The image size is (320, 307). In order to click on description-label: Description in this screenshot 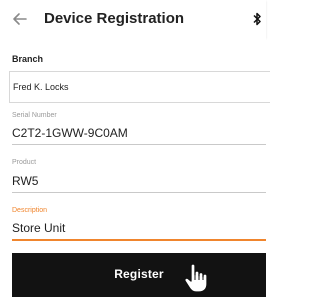, I will do `click(30, 210)`.